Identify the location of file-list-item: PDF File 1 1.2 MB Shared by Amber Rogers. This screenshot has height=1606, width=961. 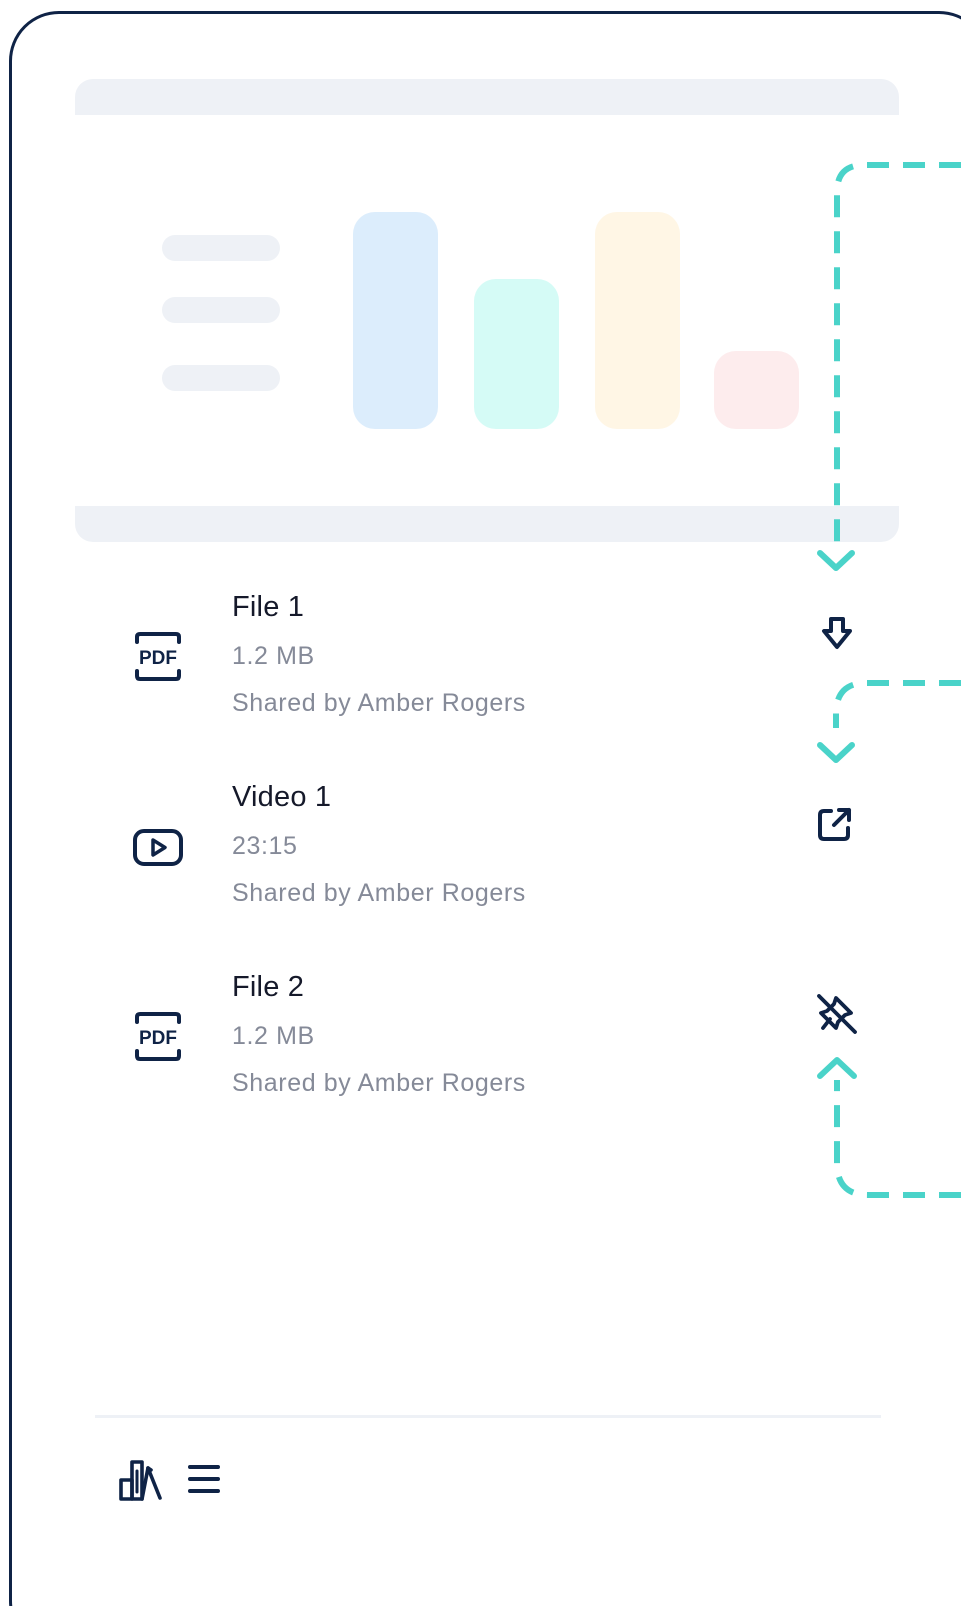
(480, 660).